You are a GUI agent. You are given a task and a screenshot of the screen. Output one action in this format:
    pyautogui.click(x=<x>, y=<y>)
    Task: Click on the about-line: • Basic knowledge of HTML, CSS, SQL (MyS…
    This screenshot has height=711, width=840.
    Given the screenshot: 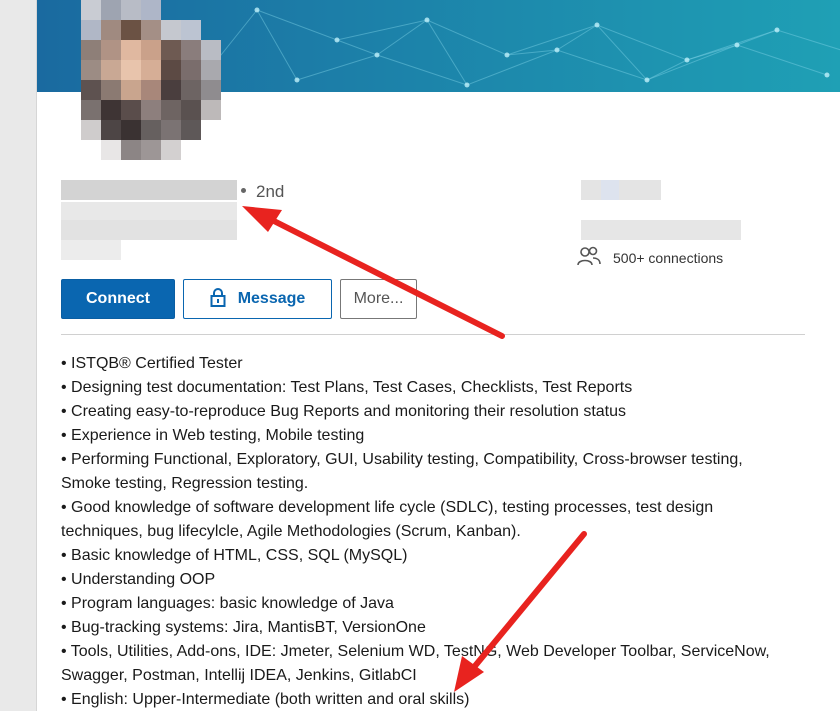 What is the action you would take?
    pyautogui.click(x=234, y=555)
    